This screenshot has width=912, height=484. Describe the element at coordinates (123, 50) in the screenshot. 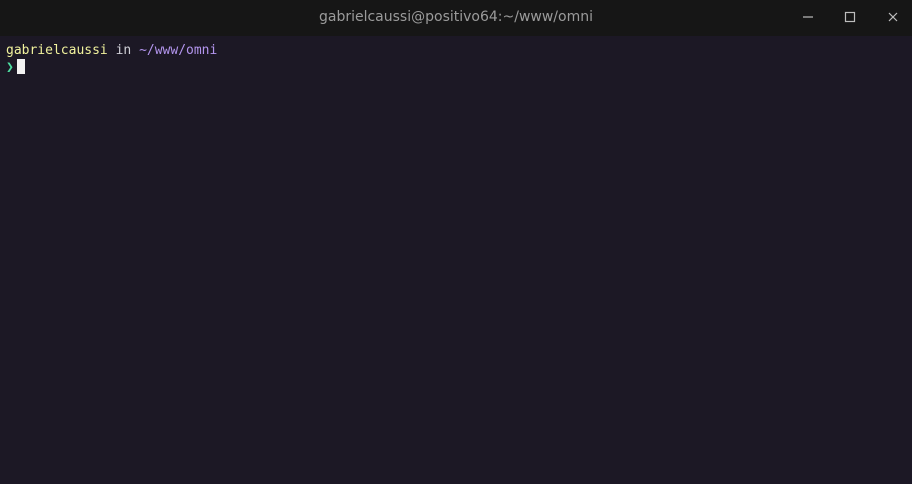

I see `prompt-separator: in` at that location.